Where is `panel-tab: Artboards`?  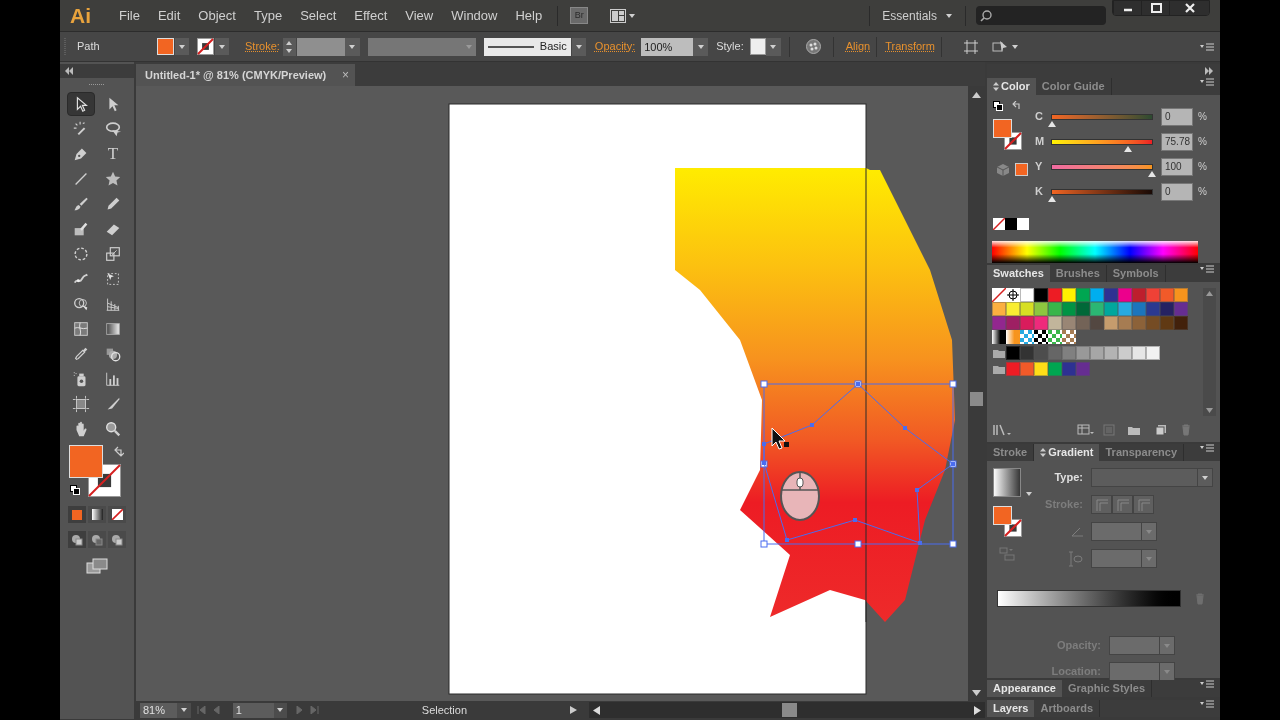
panel-tab: Artboards is located at coordinates (1067, 708).